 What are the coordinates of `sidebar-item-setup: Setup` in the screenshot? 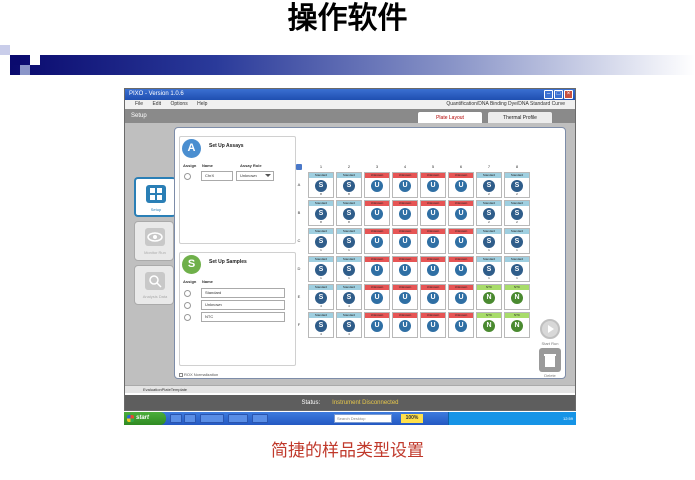 It's located at (155, 197).